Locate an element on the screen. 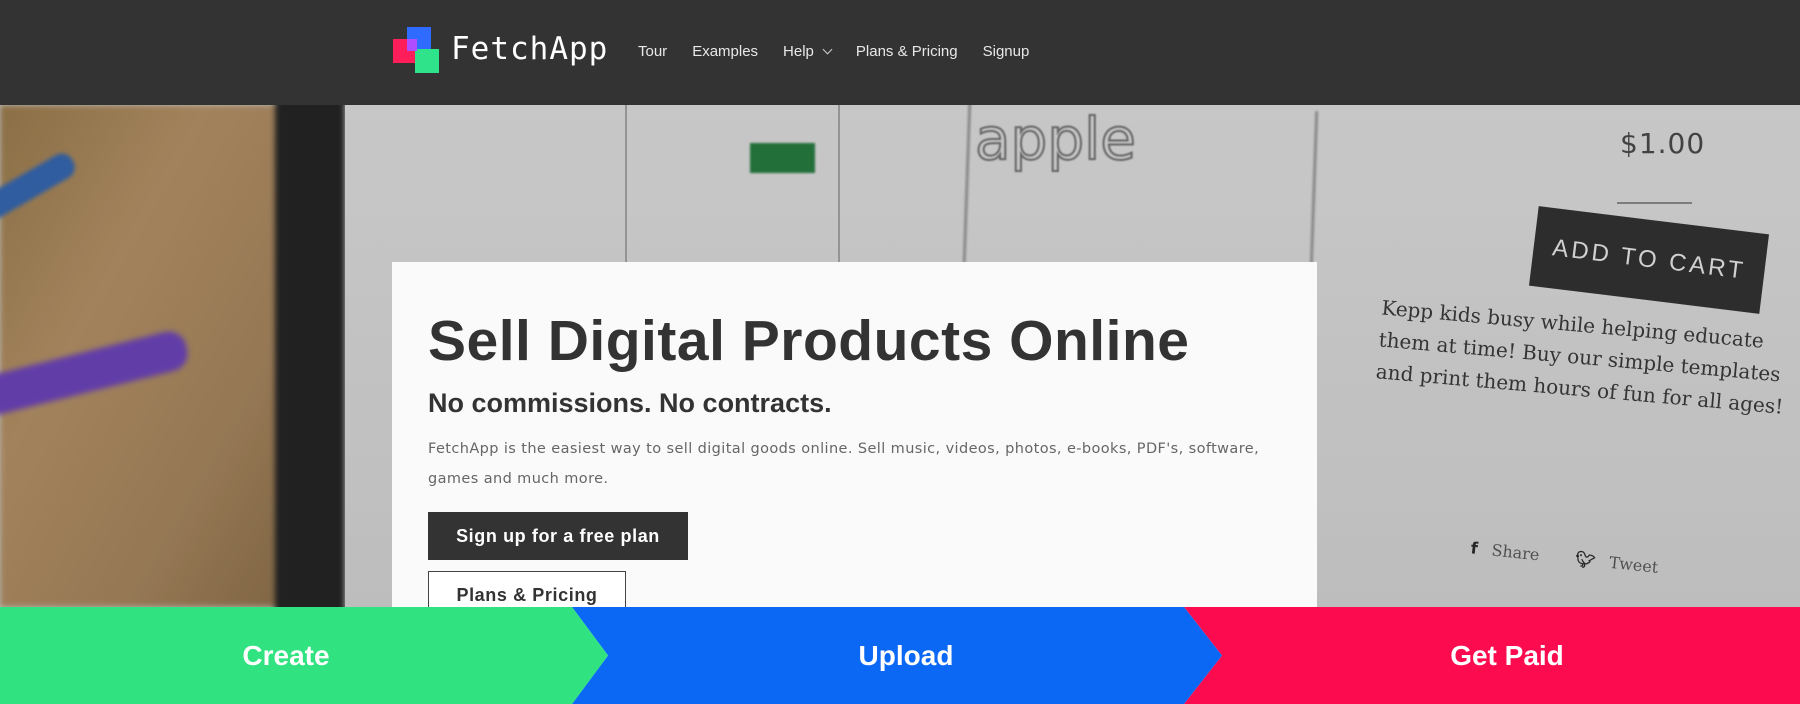 The height and width of the screenshot is (704, 1800). hero-subtitle: No commissions. No contracts. is located at coordinates (630, 403).